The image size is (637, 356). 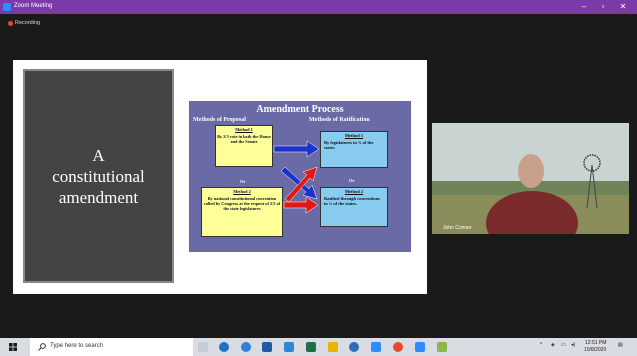 What do you see at coordinates (333, 347) in the screenshot?
I see `file-explorer-icon` at bounding box center [333, 347].